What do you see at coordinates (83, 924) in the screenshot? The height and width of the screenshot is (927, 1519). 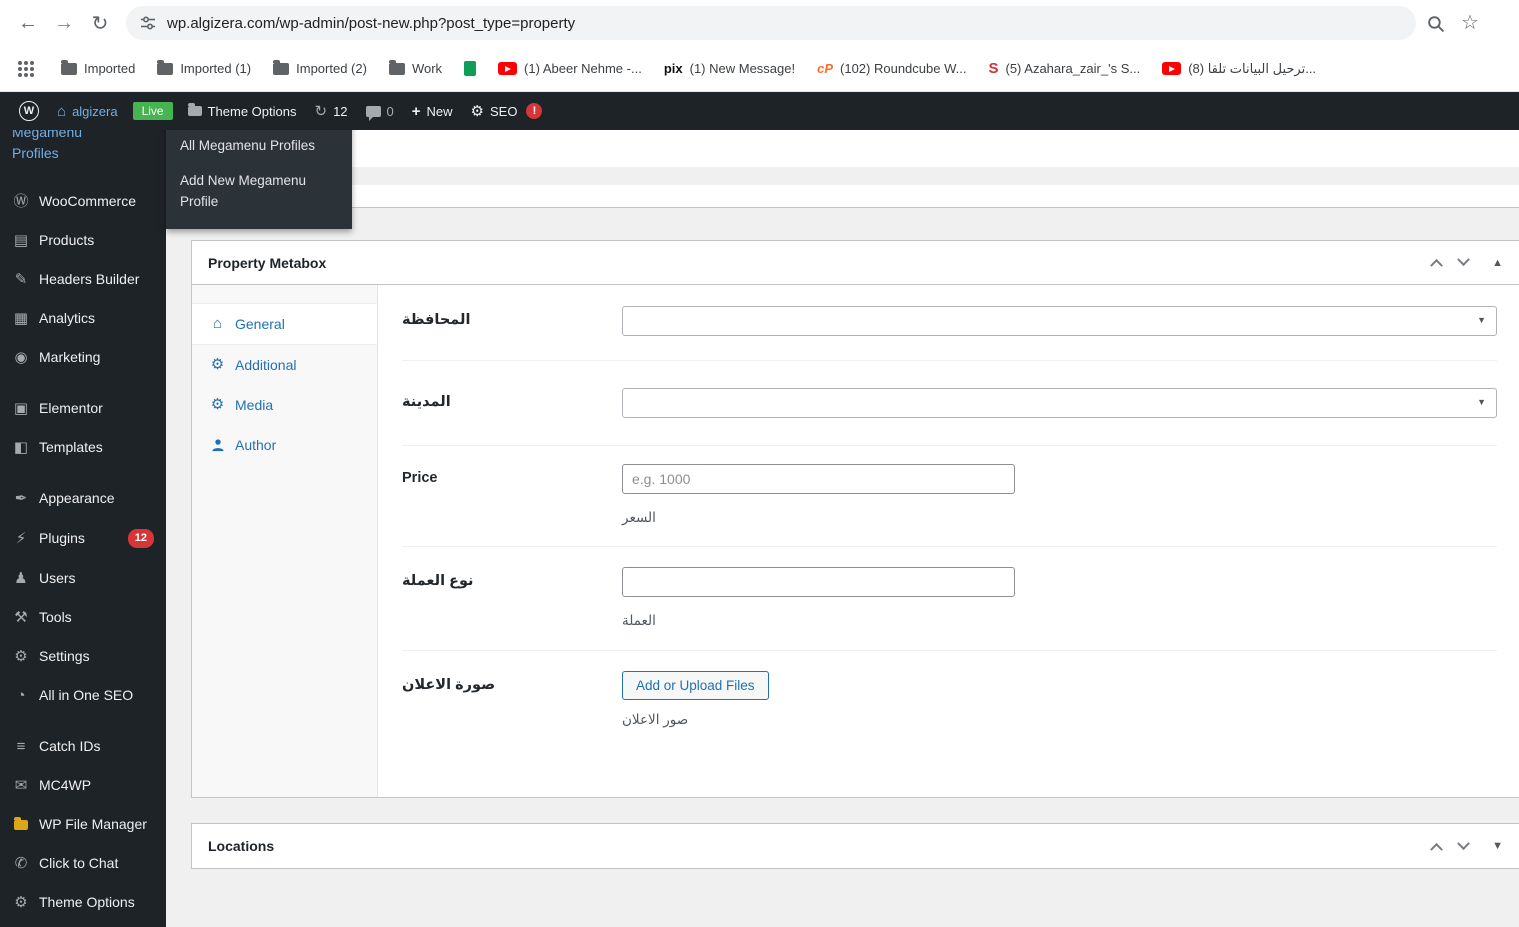 I see `sidebar-item-partial` at bounding box center [83, 924].